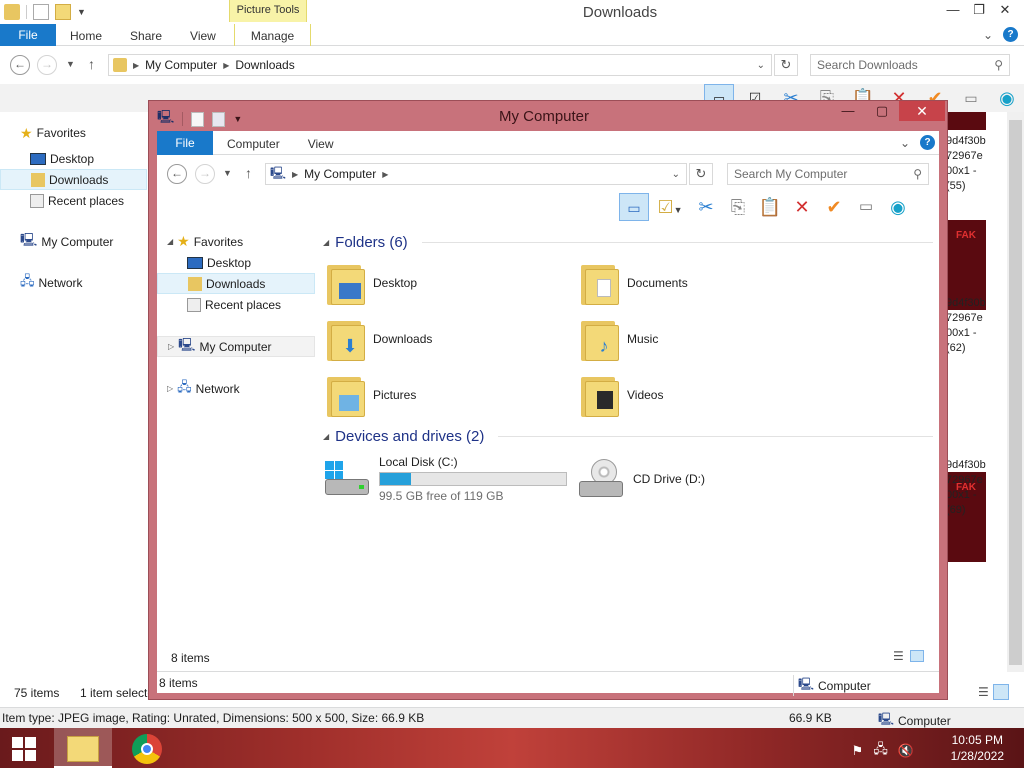 The width and height of the screenshot is (1024, 768). I want to click on restore-button: ❐, so click(979, 11).